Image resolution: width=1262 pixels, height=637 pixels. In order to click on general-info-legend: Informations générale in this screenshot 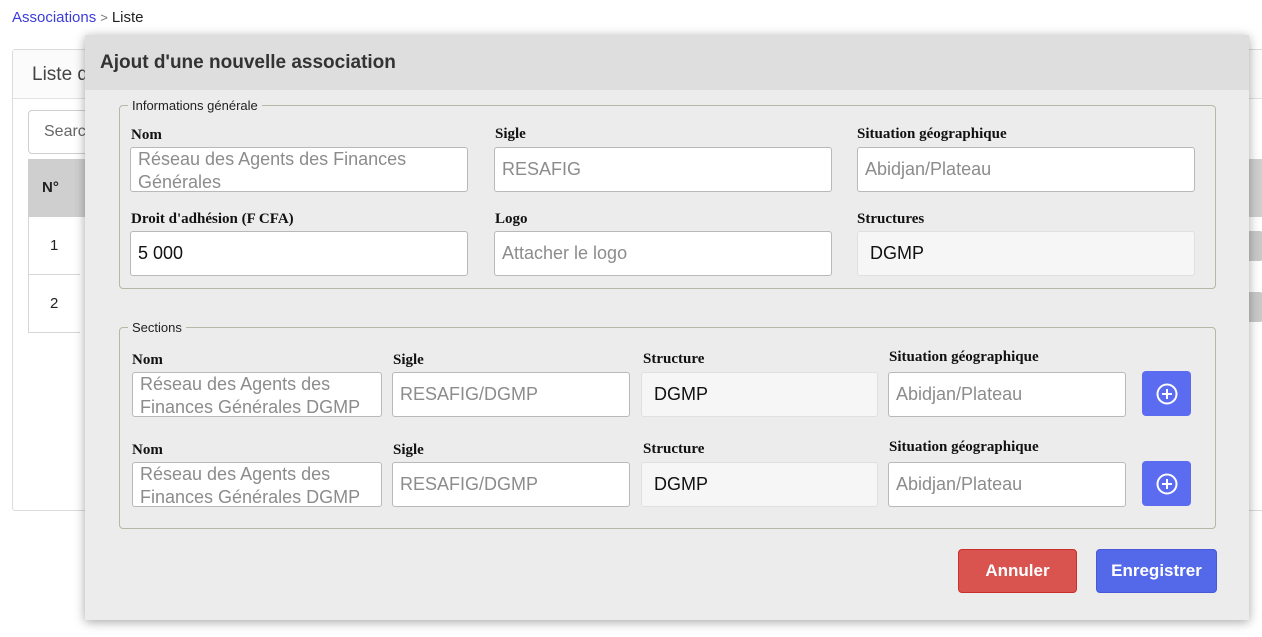, I will do `click(195, 105)`.